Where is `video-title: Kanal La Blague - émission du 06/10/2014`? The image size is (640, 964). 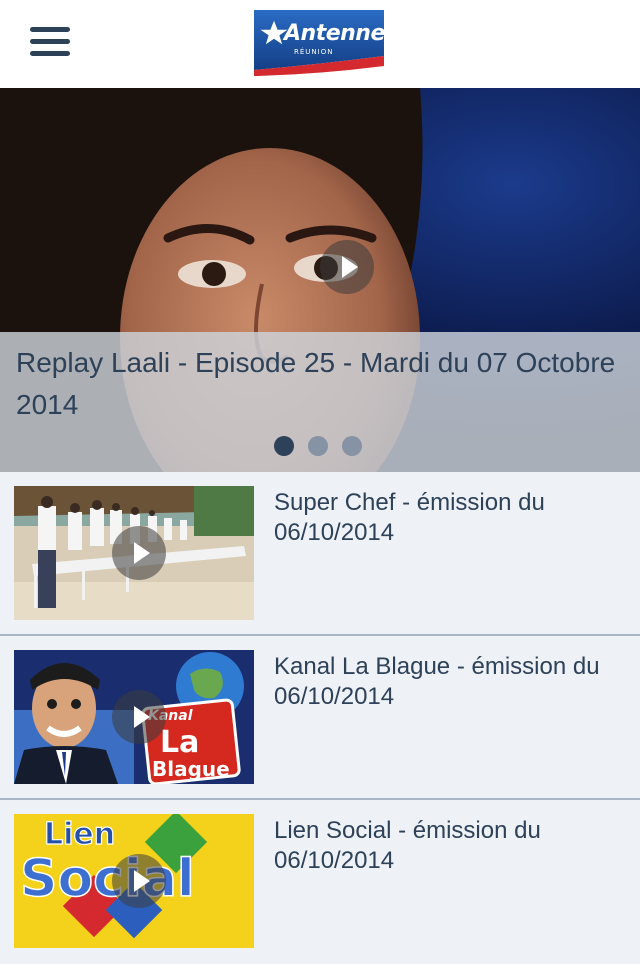 video-title: Kanal La Blague - émission du 06/10/2014 is located at coordinates (444, 682).